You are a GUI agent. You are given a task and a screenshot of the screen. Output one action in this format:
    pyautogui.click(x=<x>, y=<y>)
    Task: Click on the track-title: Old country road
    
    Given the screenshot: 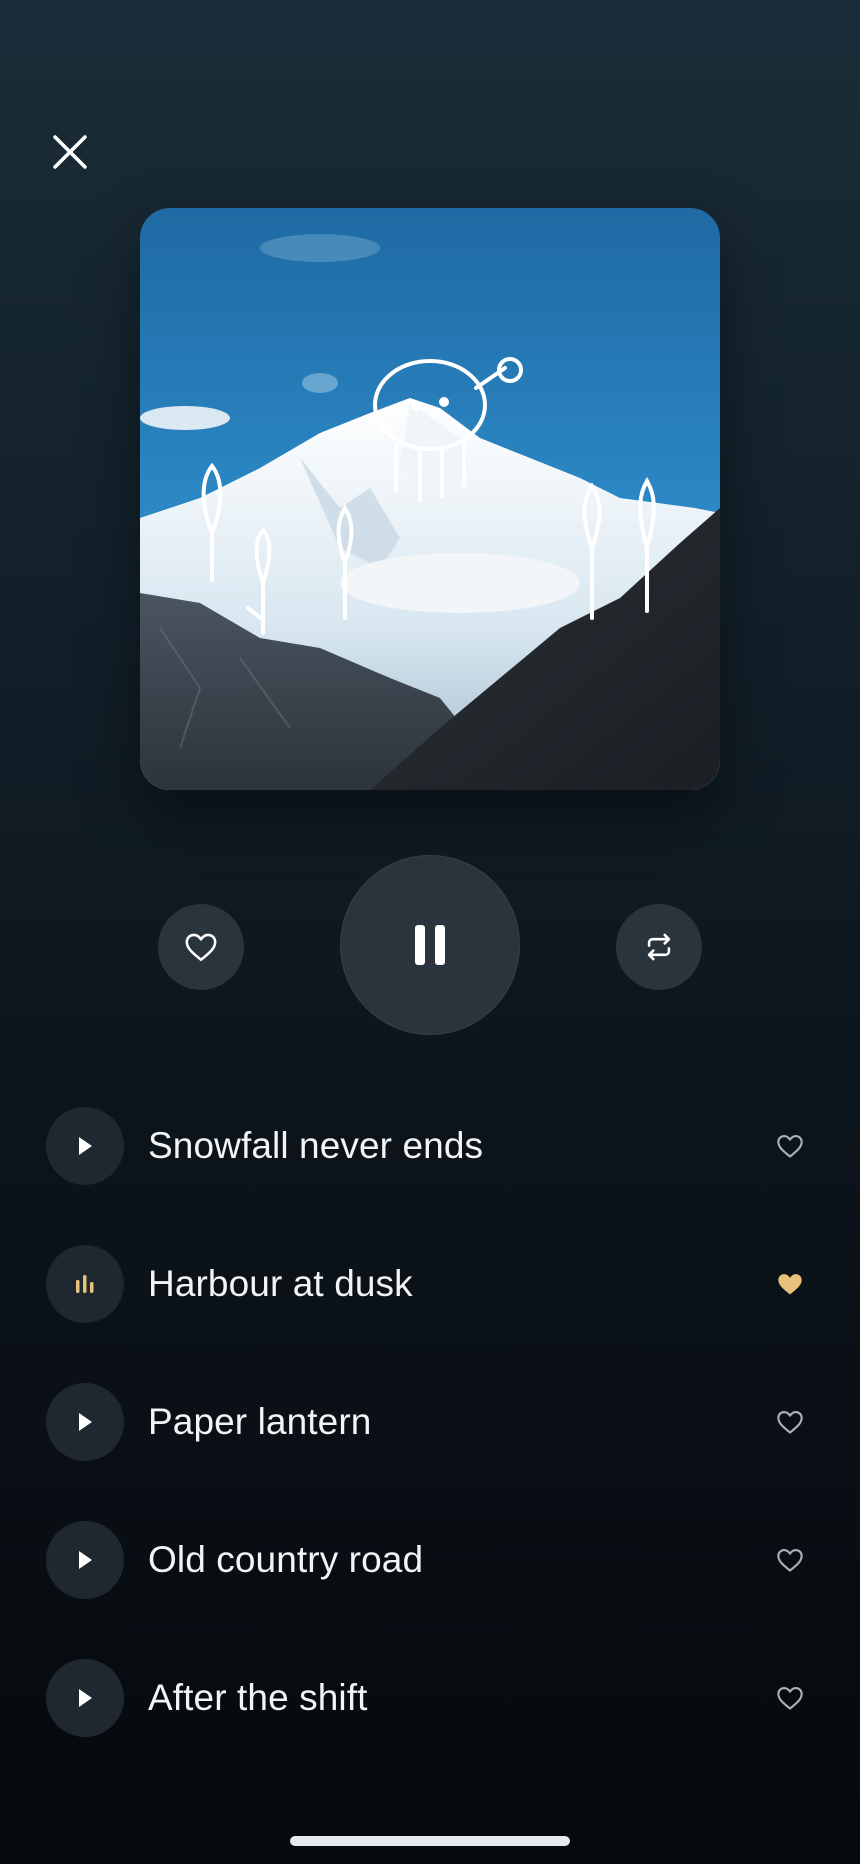 What is the action you would take?
    pyautogui.click(x=286, y=1559)
    